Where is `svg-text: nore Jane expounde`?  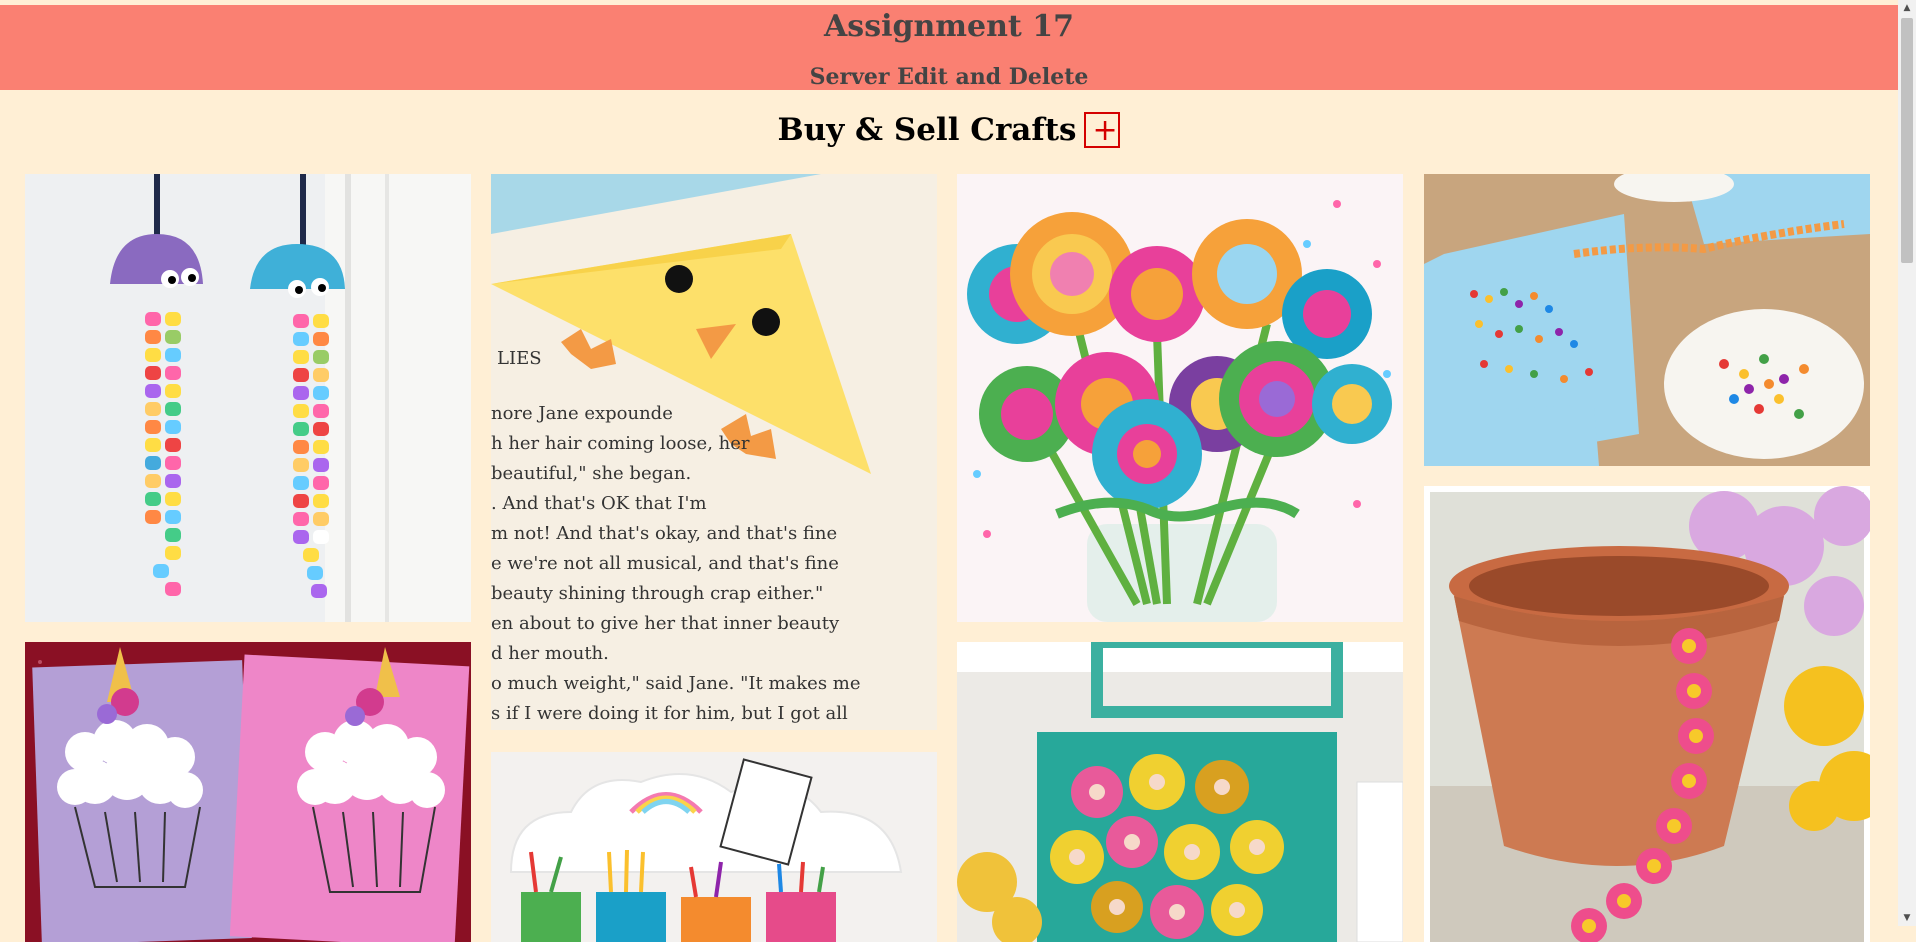
svg-text: nore Jane expounde is located at coordinates (582, 413).